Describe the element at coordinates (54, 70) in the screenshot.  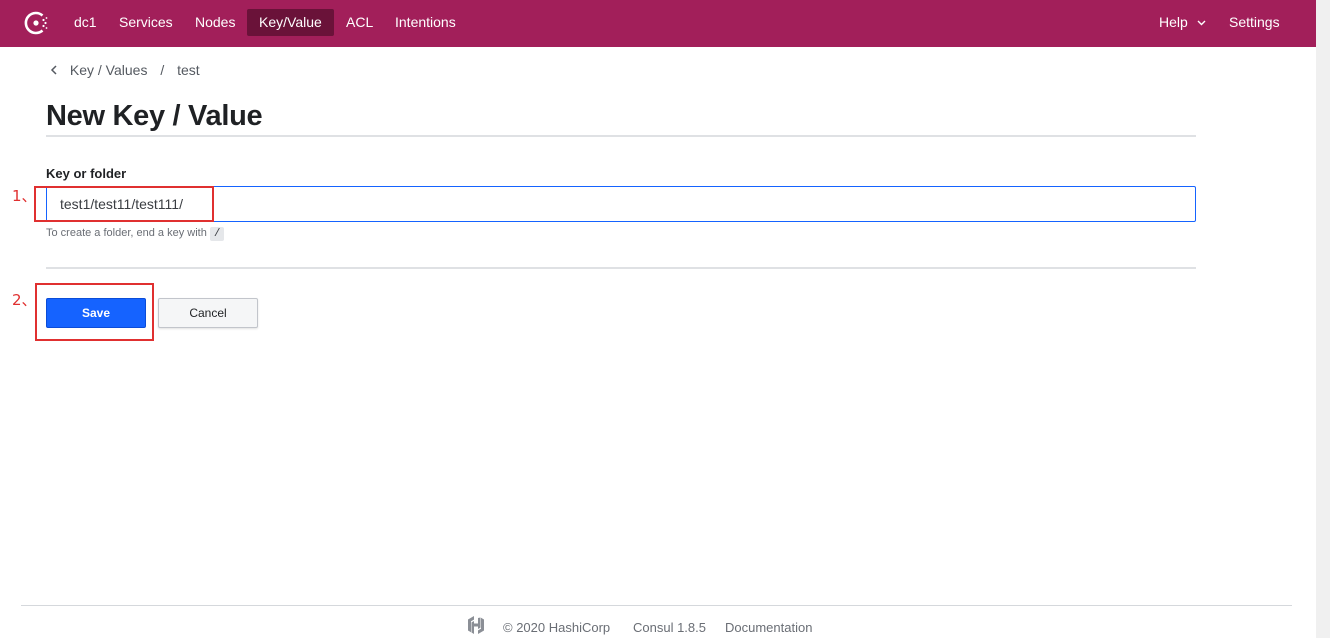
I see `chevron-left-icon` at that location.